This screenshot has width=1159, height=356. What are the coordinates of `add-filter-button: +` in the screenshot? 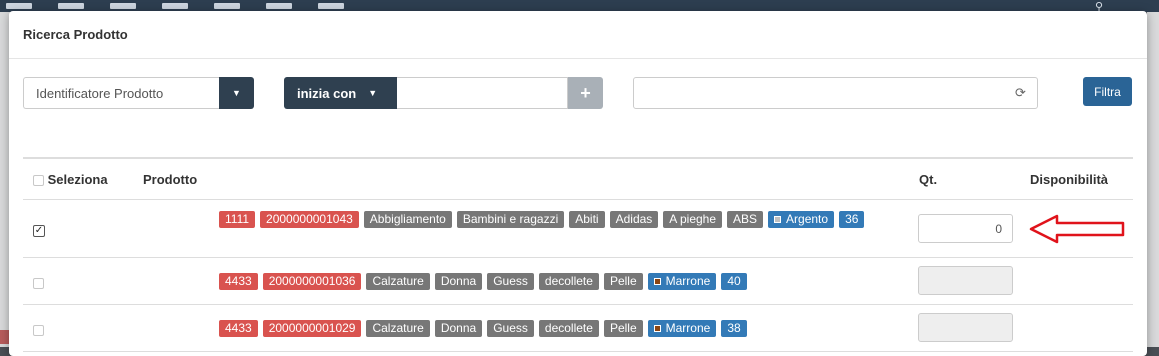 It's located at (585, 93).